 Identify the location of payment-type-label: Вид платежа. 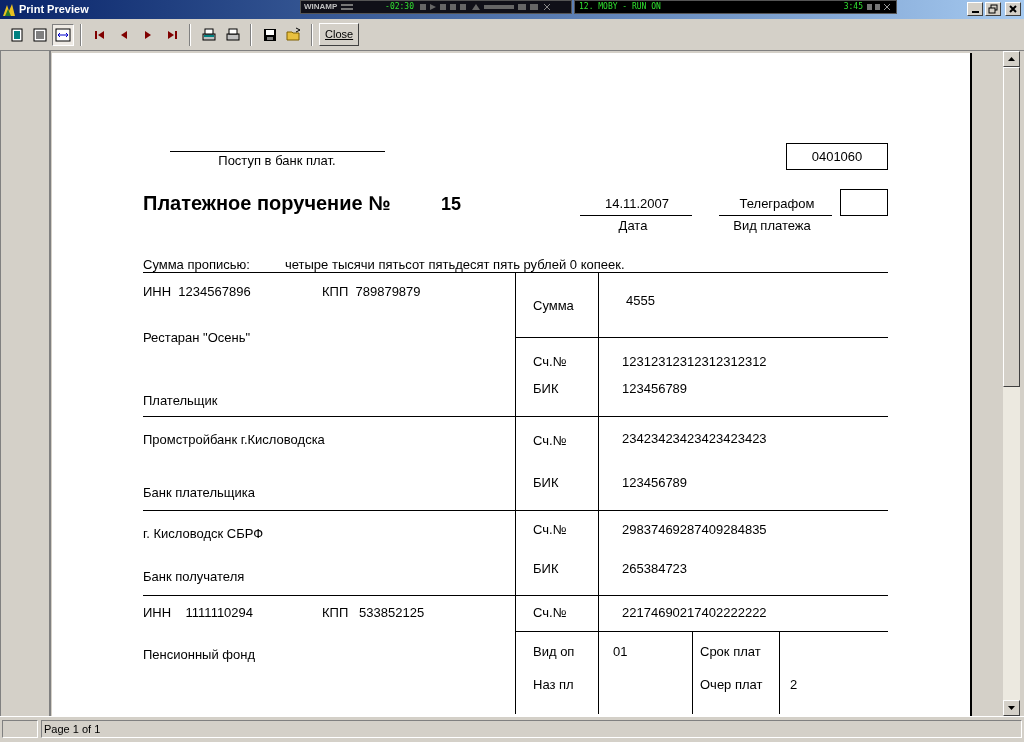
(772, 226).